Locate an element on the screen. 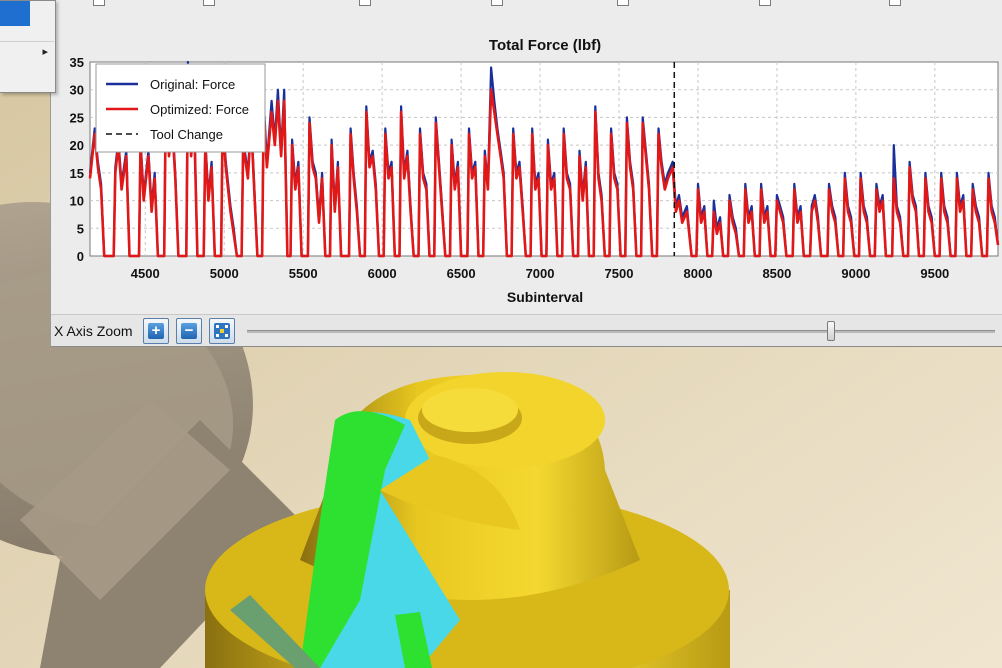 This screenshot has height=668, width=1002. y-axis: 0 5 10 15 20 25 30 35 is located at coordinates (77, 159).